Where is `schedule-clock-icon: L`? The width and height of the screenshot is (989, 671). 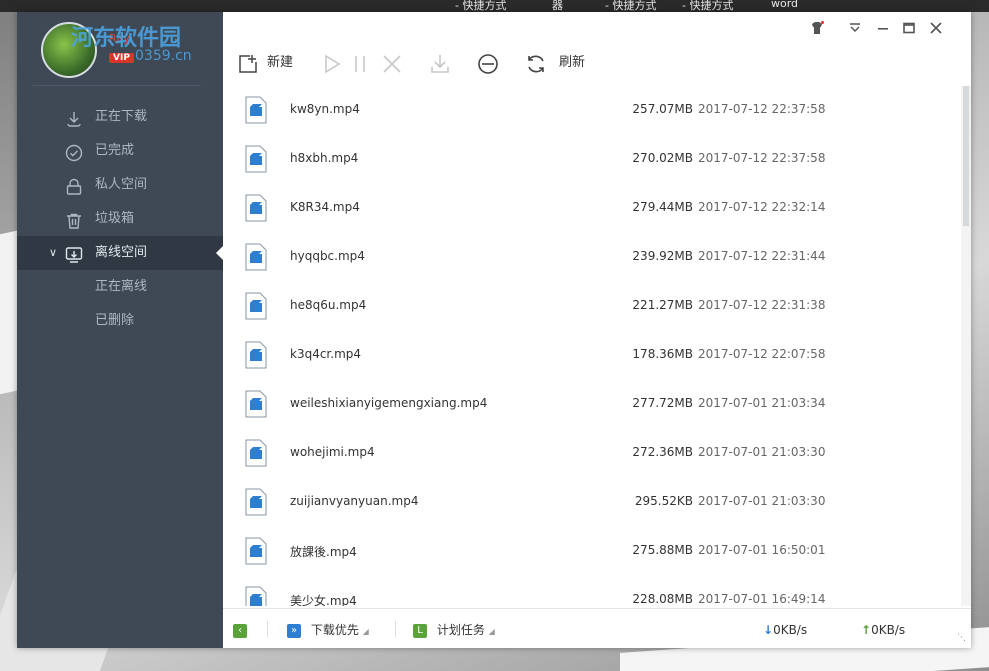
schedule-clock-icon: L is located at coordinates (420, 630).